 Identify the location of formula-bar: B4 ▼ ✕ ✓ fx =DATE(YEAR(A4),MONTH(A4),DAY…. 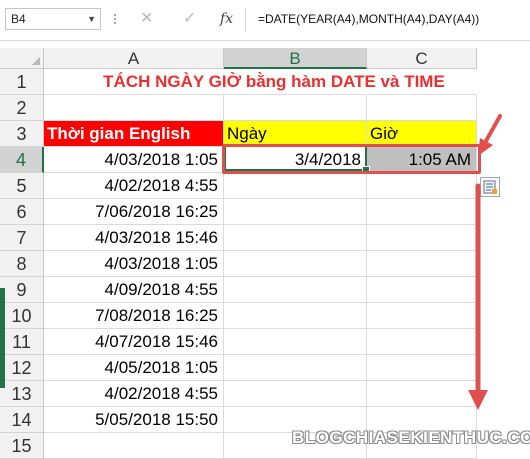
(265, 20).